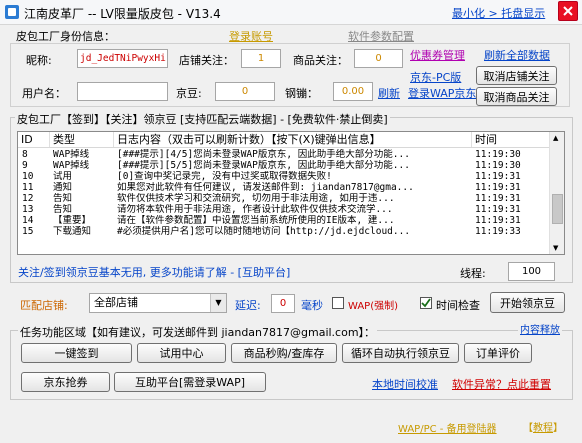 Image resolution: width=582 pixels, height=443 pixels. What do you see at coordinates (378, 58) in the screenshot?
I see `goods-follow-count: 0` at bounding box center [378, 58].